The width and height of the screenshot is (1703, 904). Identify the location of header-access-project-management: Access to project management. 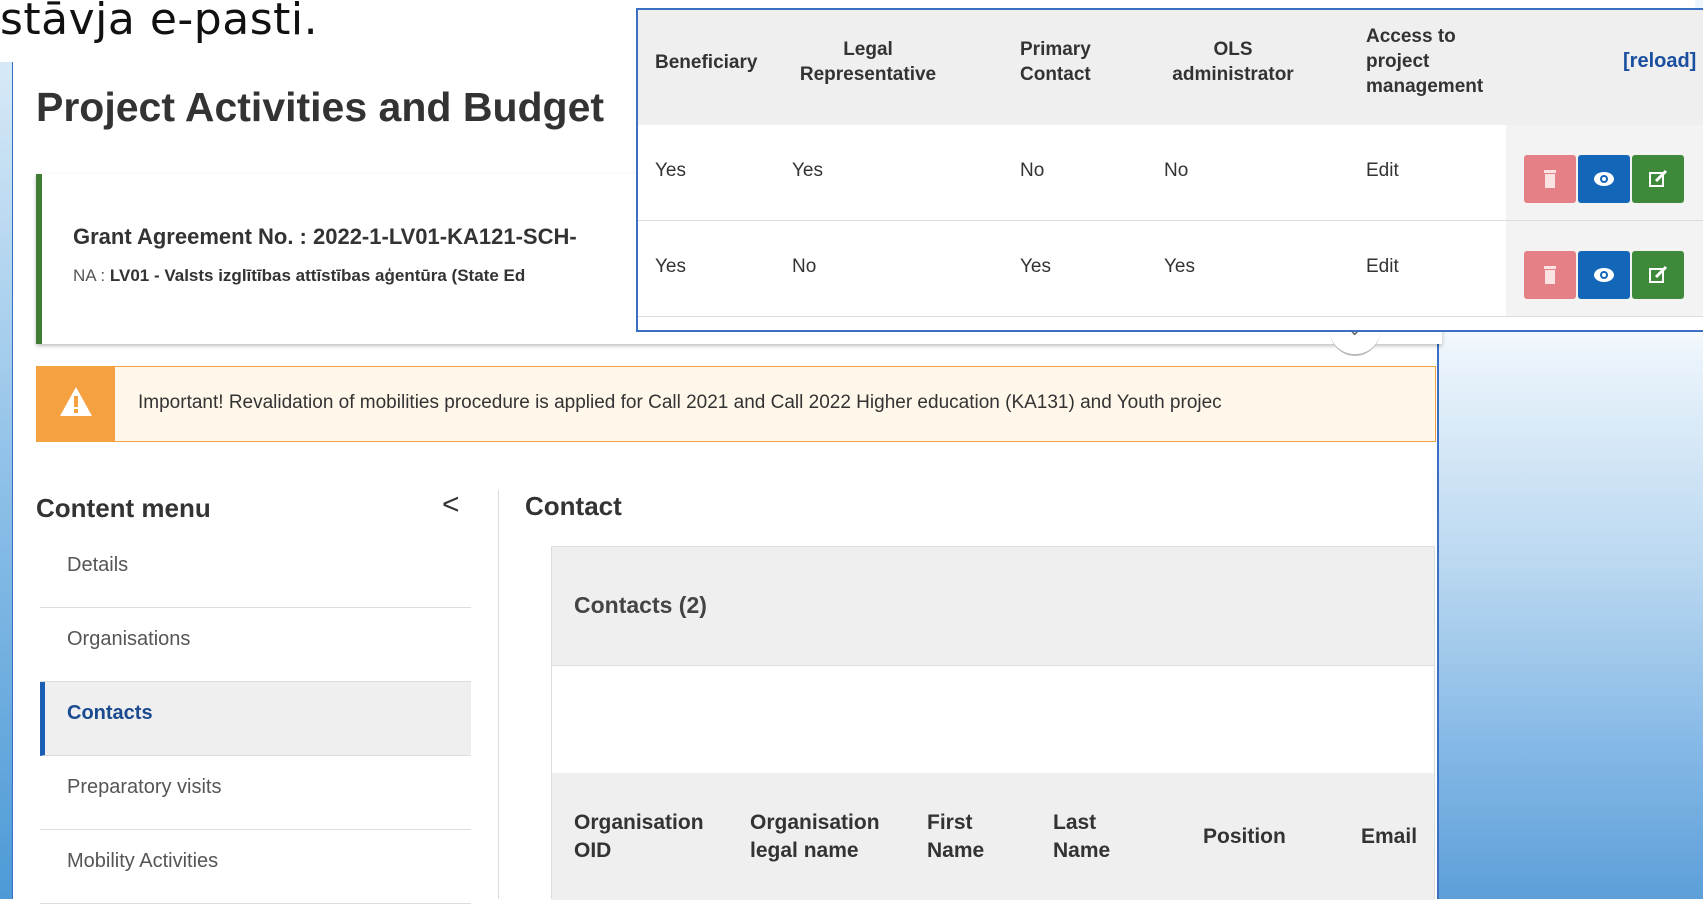
(1425, 61).